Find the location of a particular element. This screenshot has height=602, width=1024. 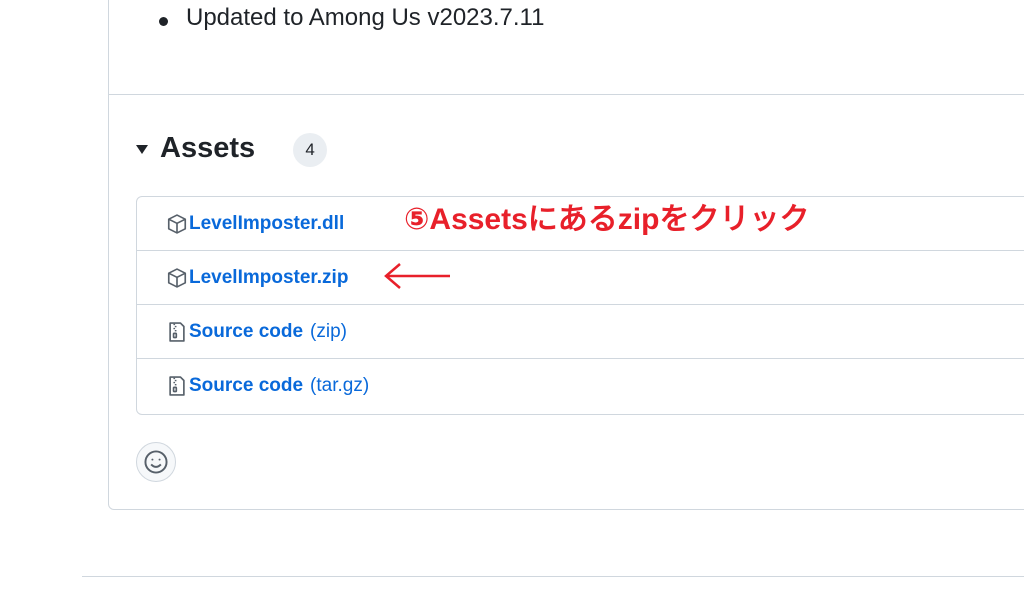

annotation-text: ⑤Assetsにあるzipをクリック is located at coordinates (607, 219).